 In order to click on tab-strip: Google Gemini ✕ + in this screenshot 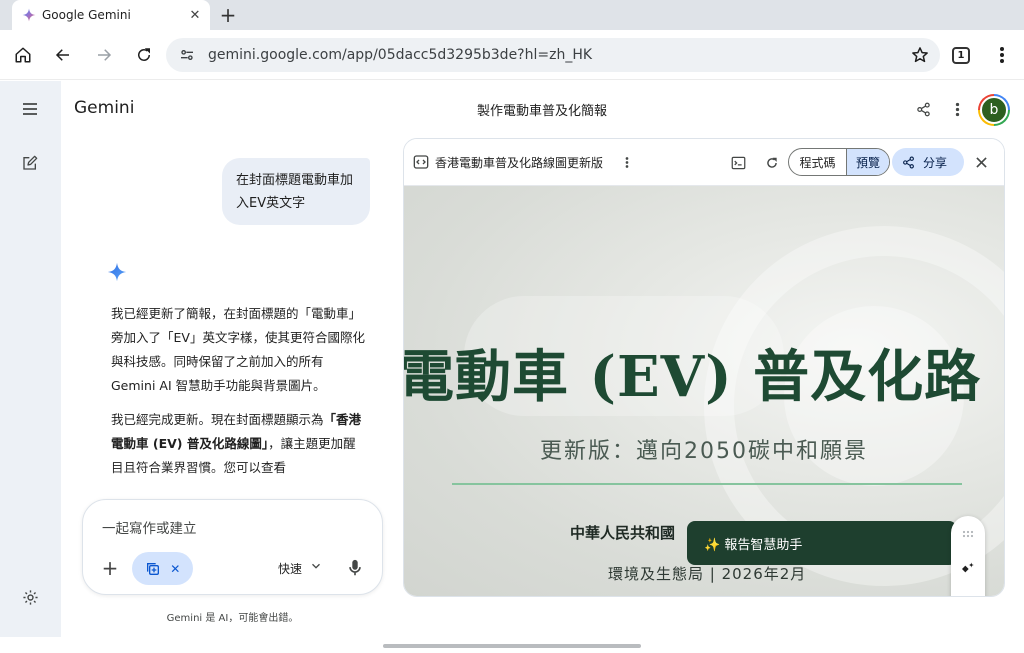, I will do `click(512, 15)`.